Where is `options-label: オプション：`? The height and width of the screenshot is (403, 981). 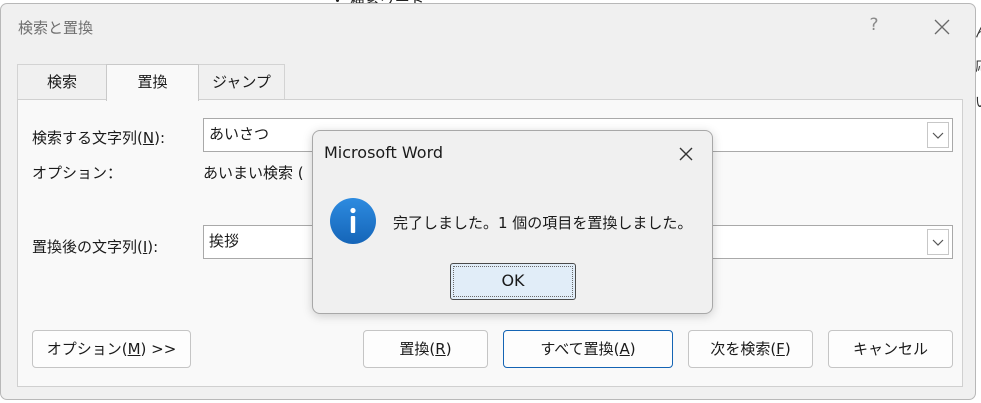
options-label: オプション： is located at coordinates (77, 173).